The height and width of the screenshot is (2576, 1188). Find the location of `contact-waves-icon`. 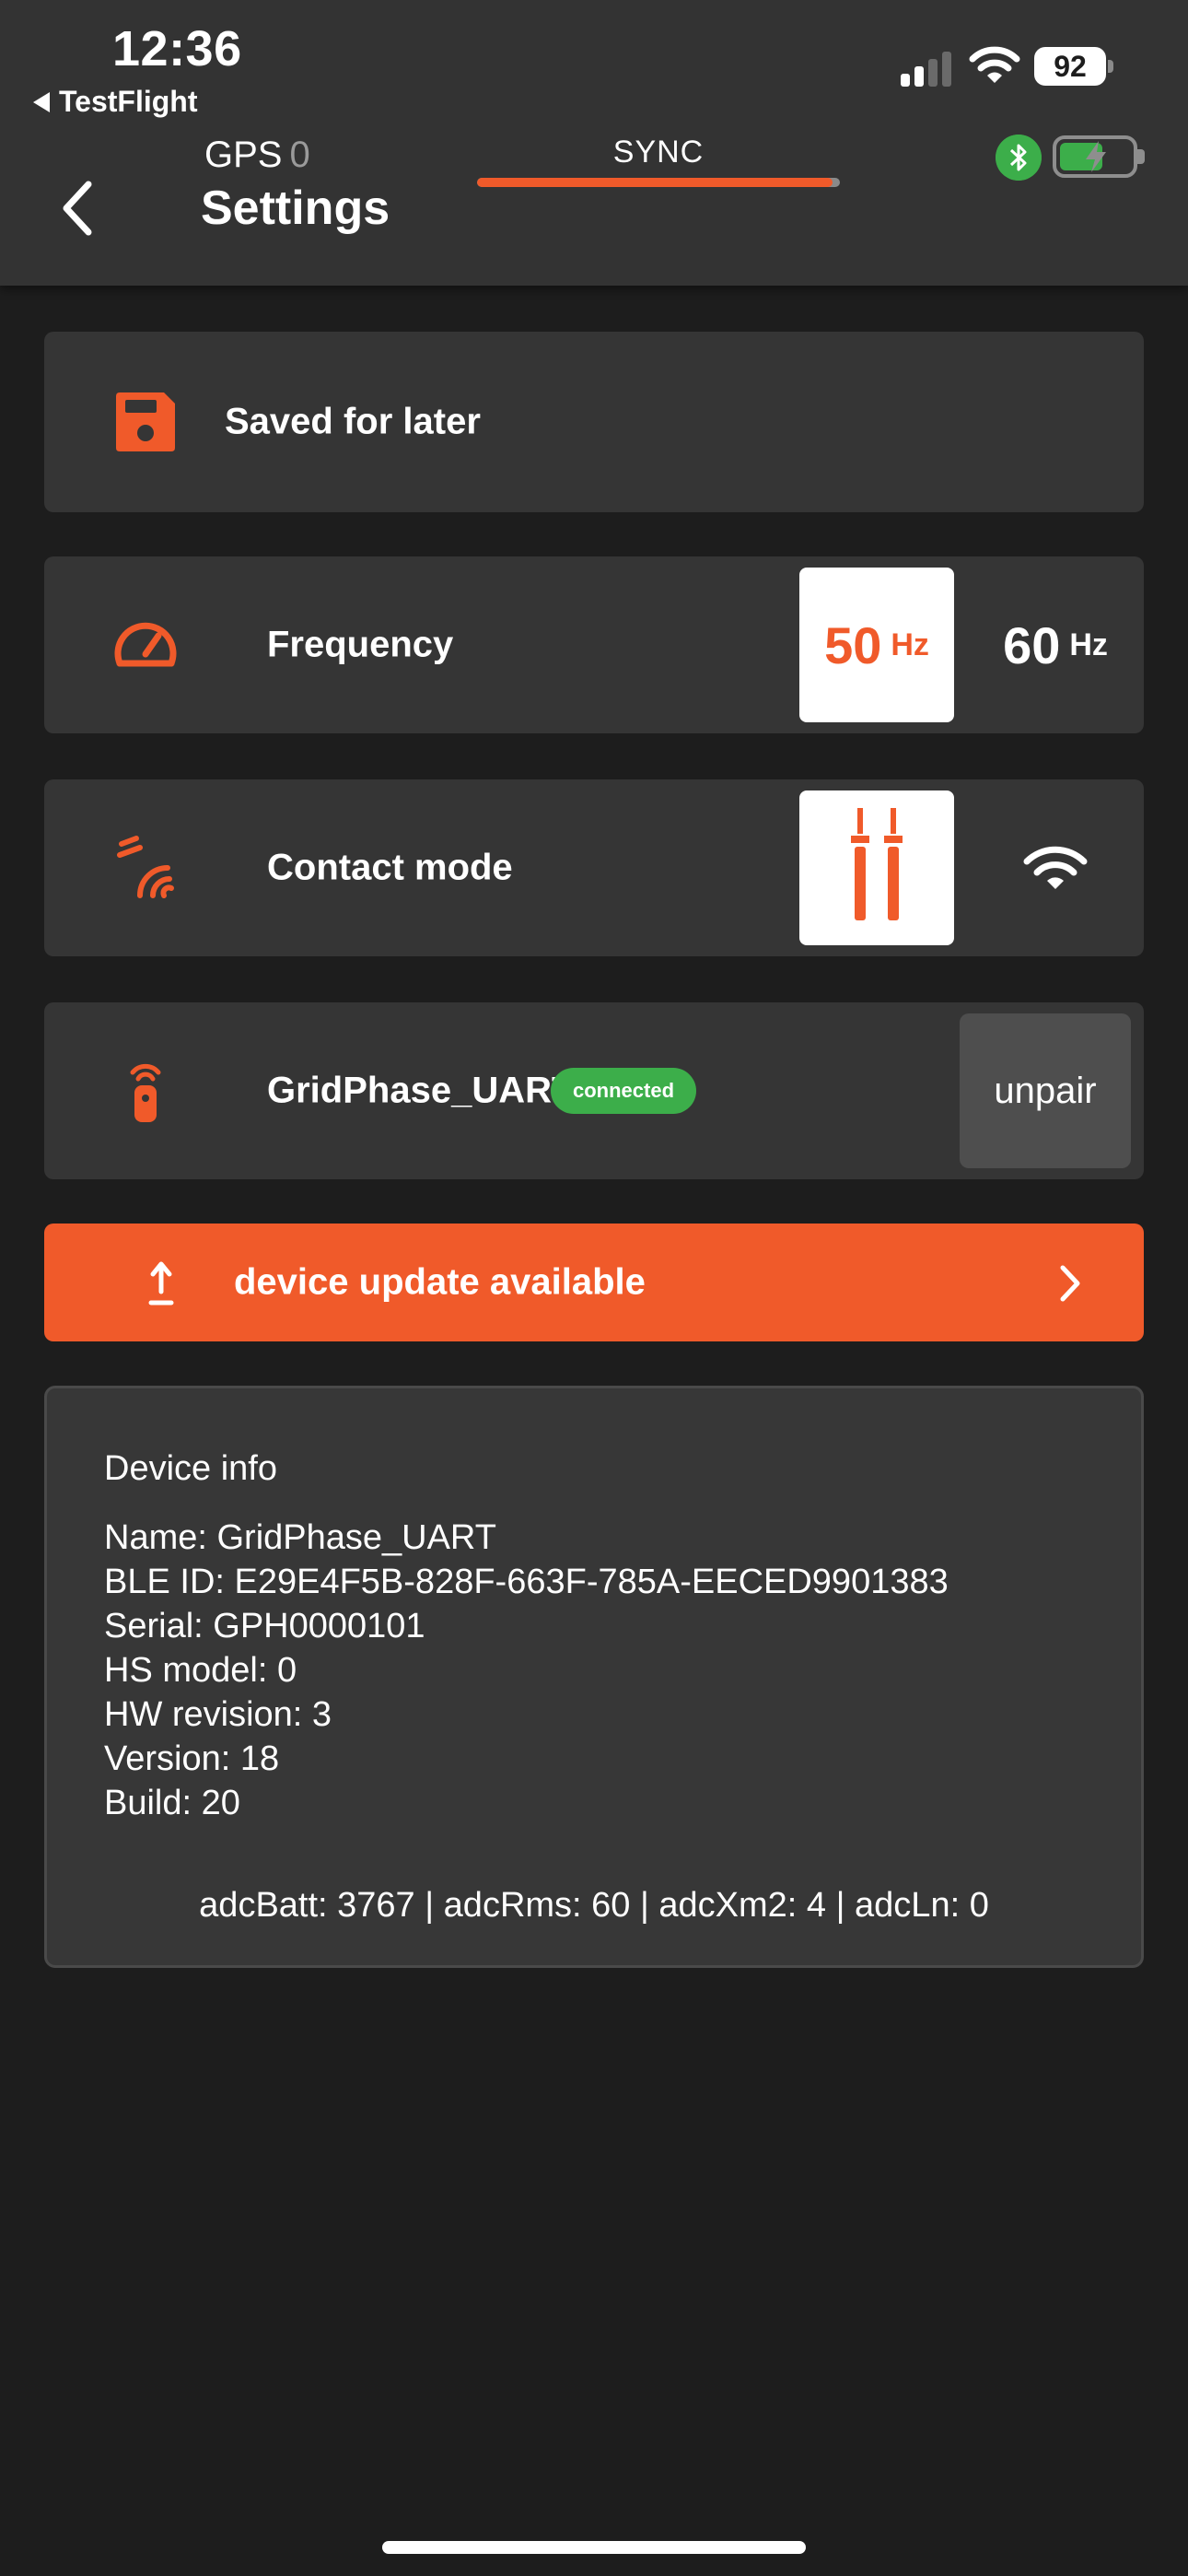

contact-waves-icon is located at coordinates (145, 867).